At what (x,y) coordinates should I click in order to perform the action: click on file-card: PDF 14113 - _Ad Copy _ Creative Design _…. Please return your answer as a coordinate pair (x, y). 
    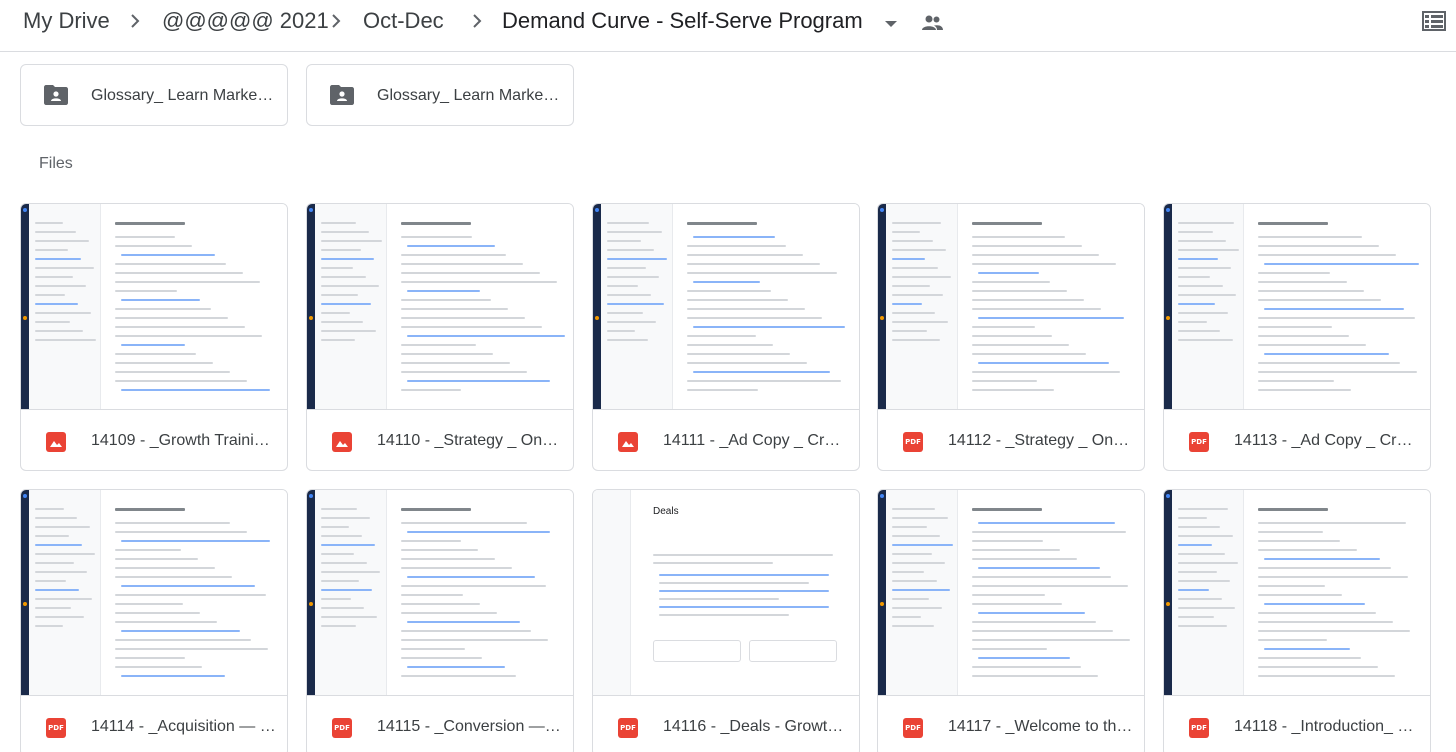
    Looking at the image, I should click on (1297, 337).